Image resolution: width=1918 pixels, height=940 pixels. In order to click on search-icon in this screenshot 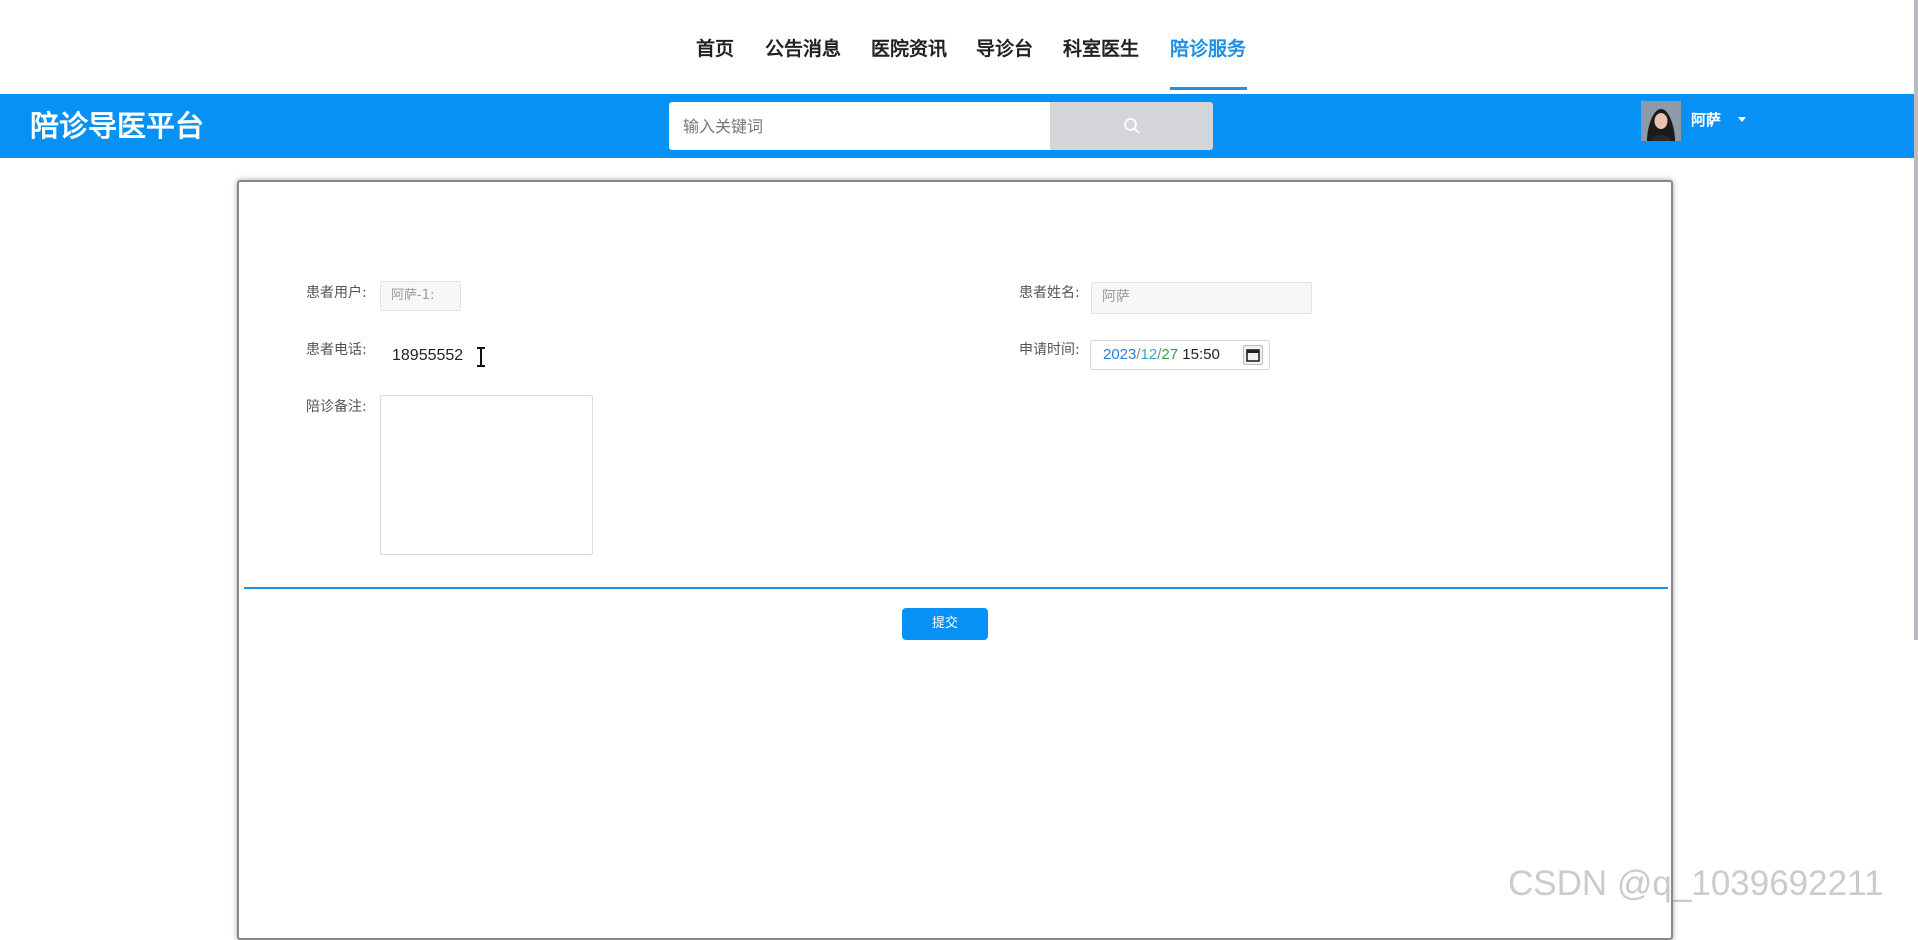, I will do `click(1131, 126)`.